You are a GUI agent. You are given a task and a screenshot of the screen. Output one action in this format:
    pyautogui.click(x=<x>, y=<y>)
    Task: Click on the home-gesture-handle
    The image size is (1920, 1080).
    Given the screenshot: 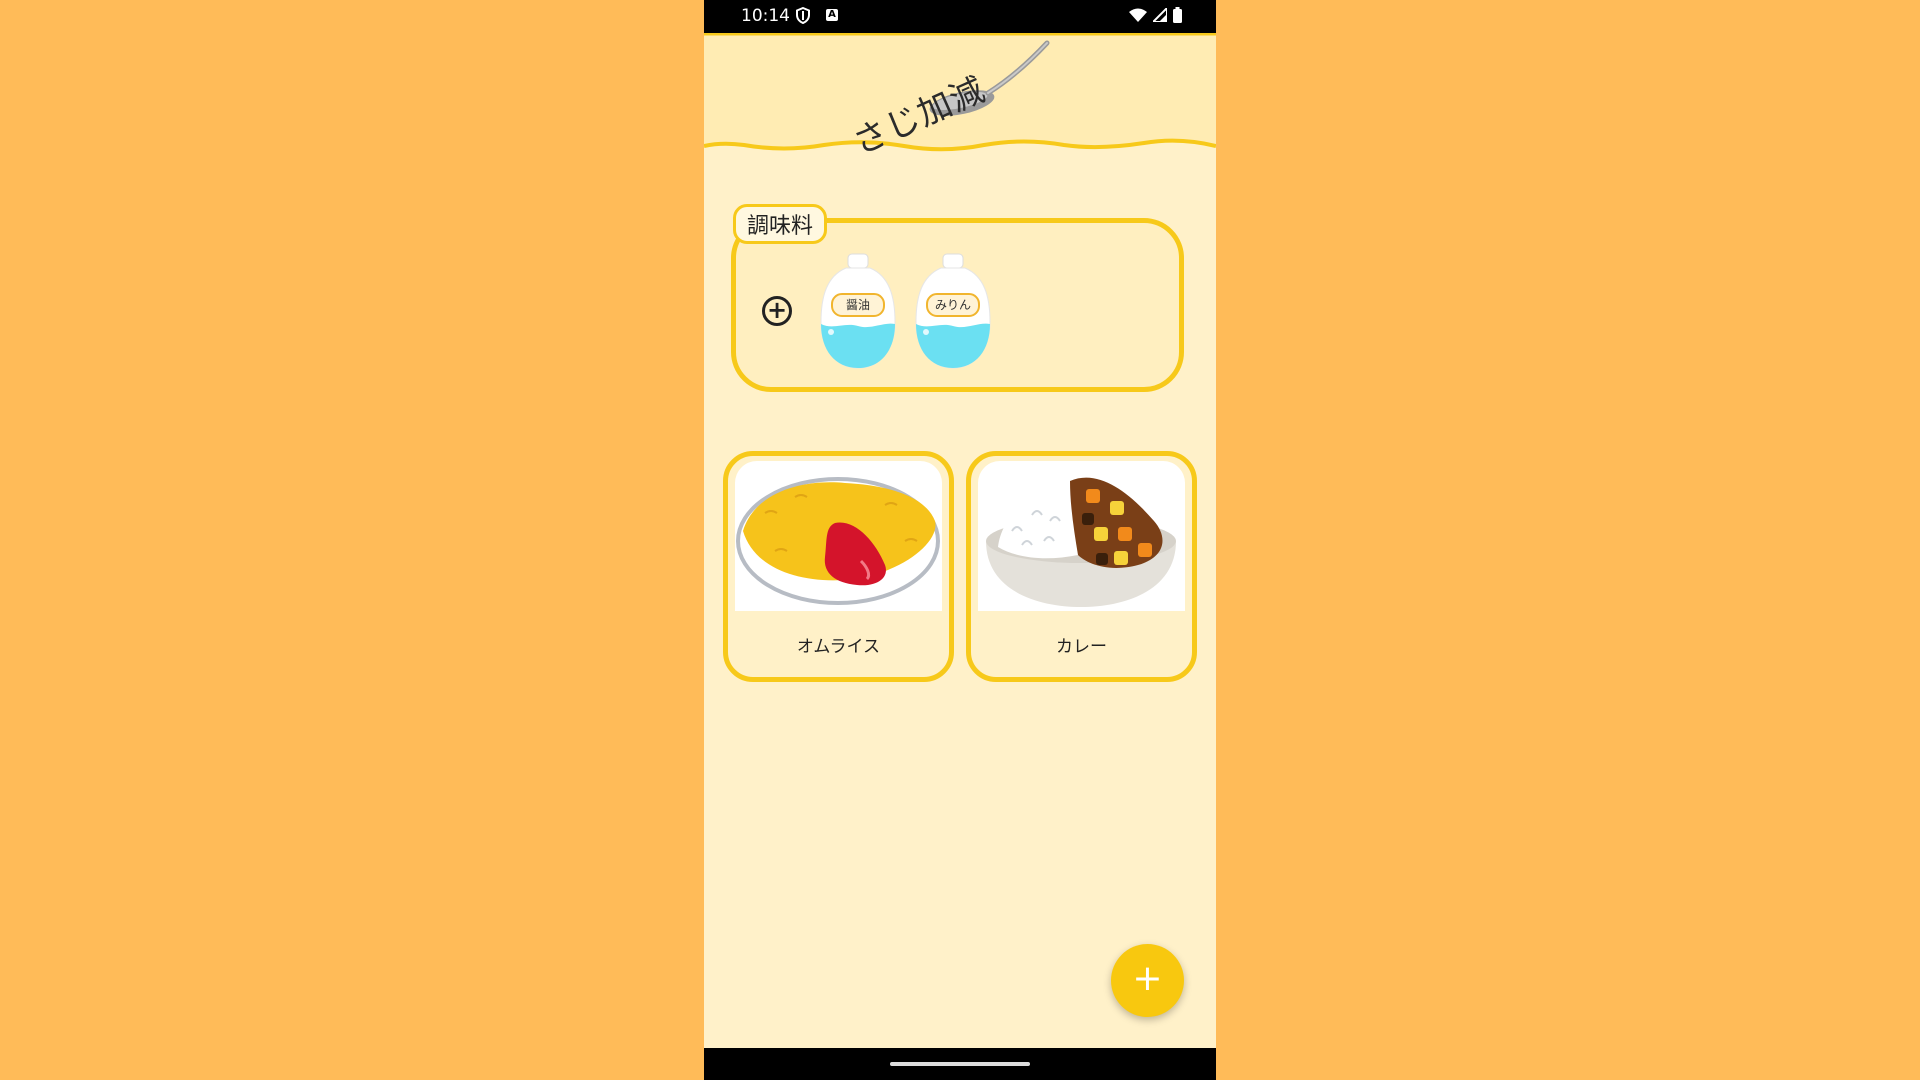 What is the action you would take?
    pyautogui.click(x=960, y=1064)
    